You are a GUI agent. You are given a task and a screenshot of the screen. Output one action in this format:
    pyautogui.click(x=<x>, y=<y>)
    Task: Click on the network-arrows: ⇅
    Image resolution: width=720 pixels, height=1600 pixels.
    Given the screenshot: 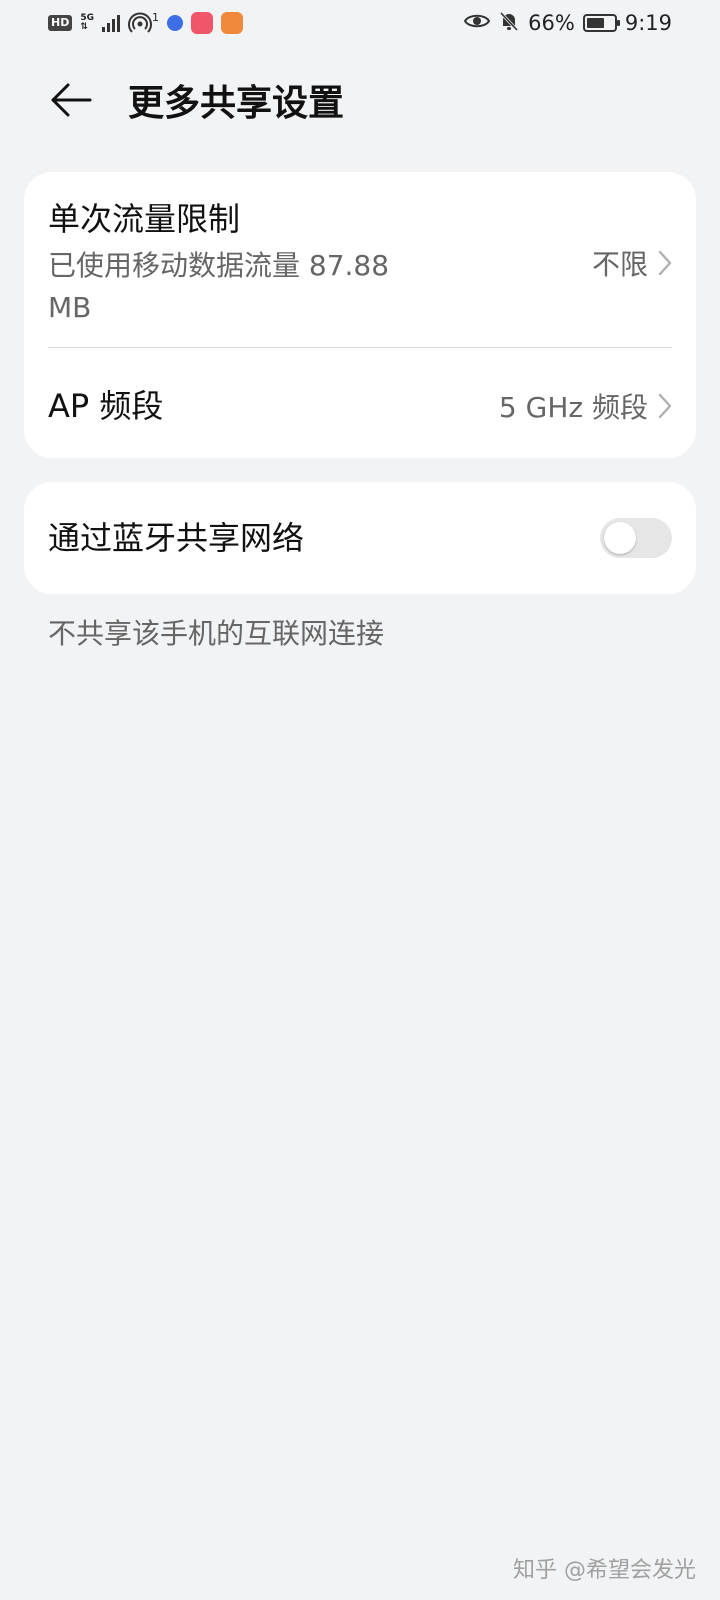 What is the action you would take?
    pyautogui.click(x=84, y=27)
    